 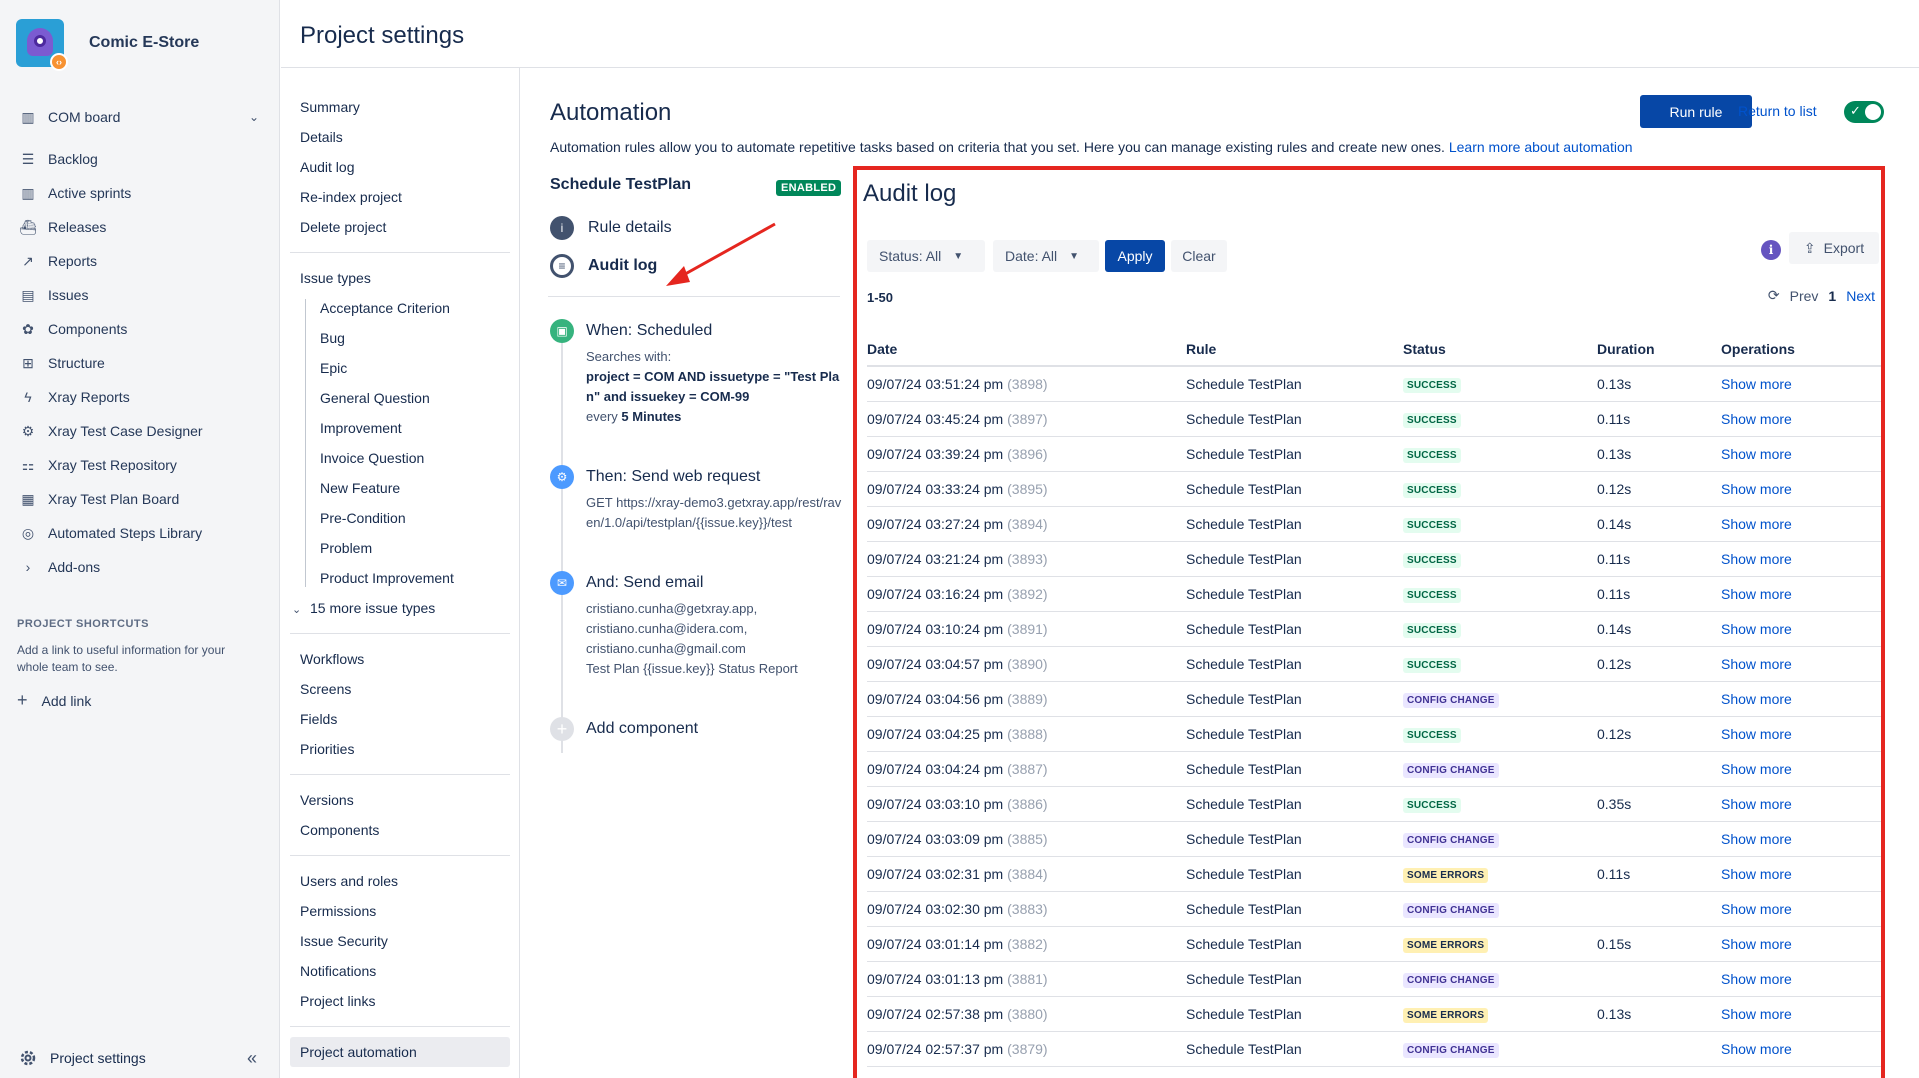 I want to click on settings-link-project-automation: Project automation, so click(x=400, y=1052).